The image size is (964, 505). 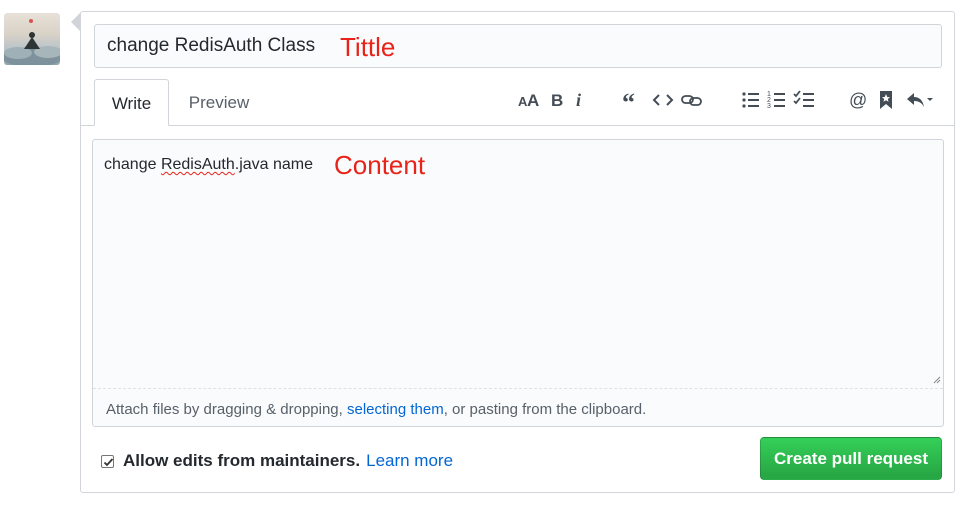 What do you see at coordinates (663, 100) in the screenshot?
I see `code-icon` at bounding box center [663, 100].